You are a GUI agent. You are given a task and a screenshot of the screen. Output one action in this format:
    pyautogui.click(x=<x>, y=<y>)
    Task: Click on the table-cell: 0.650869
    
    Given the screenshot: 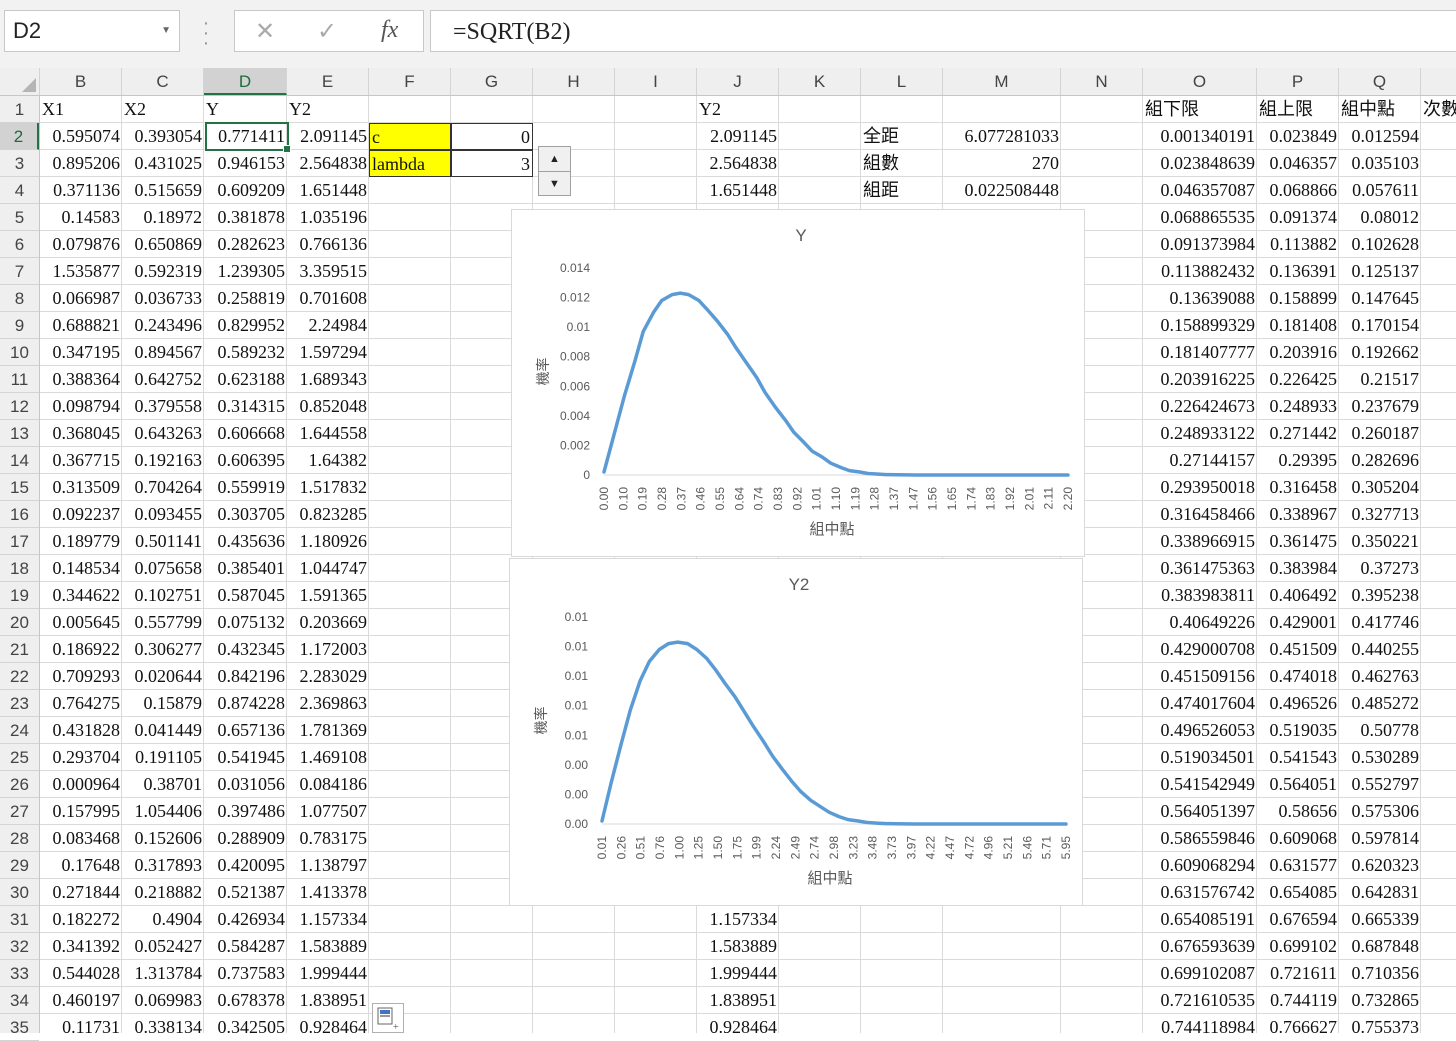 What is the action you would take?
    pyautogui.click(x=163, y=244)
    